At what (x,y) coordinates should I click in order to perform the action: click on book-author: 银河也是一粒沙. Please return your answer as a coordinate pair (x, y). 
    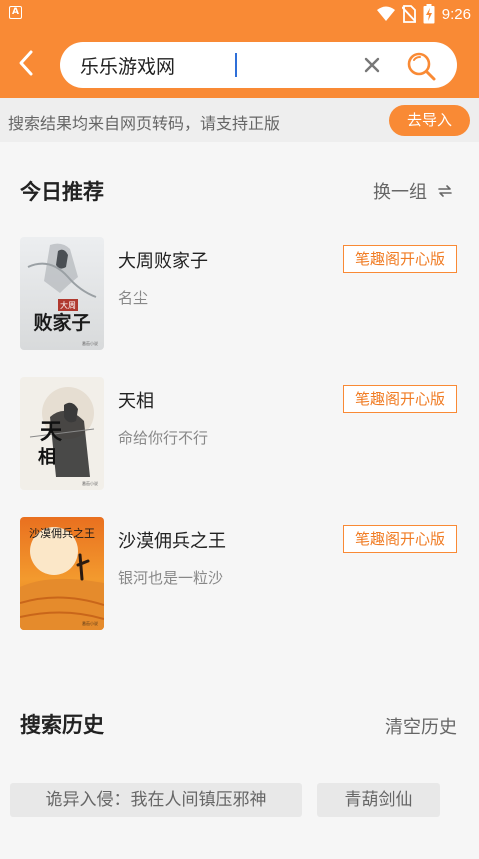
    Looking at the image, I should click on (171, 578).